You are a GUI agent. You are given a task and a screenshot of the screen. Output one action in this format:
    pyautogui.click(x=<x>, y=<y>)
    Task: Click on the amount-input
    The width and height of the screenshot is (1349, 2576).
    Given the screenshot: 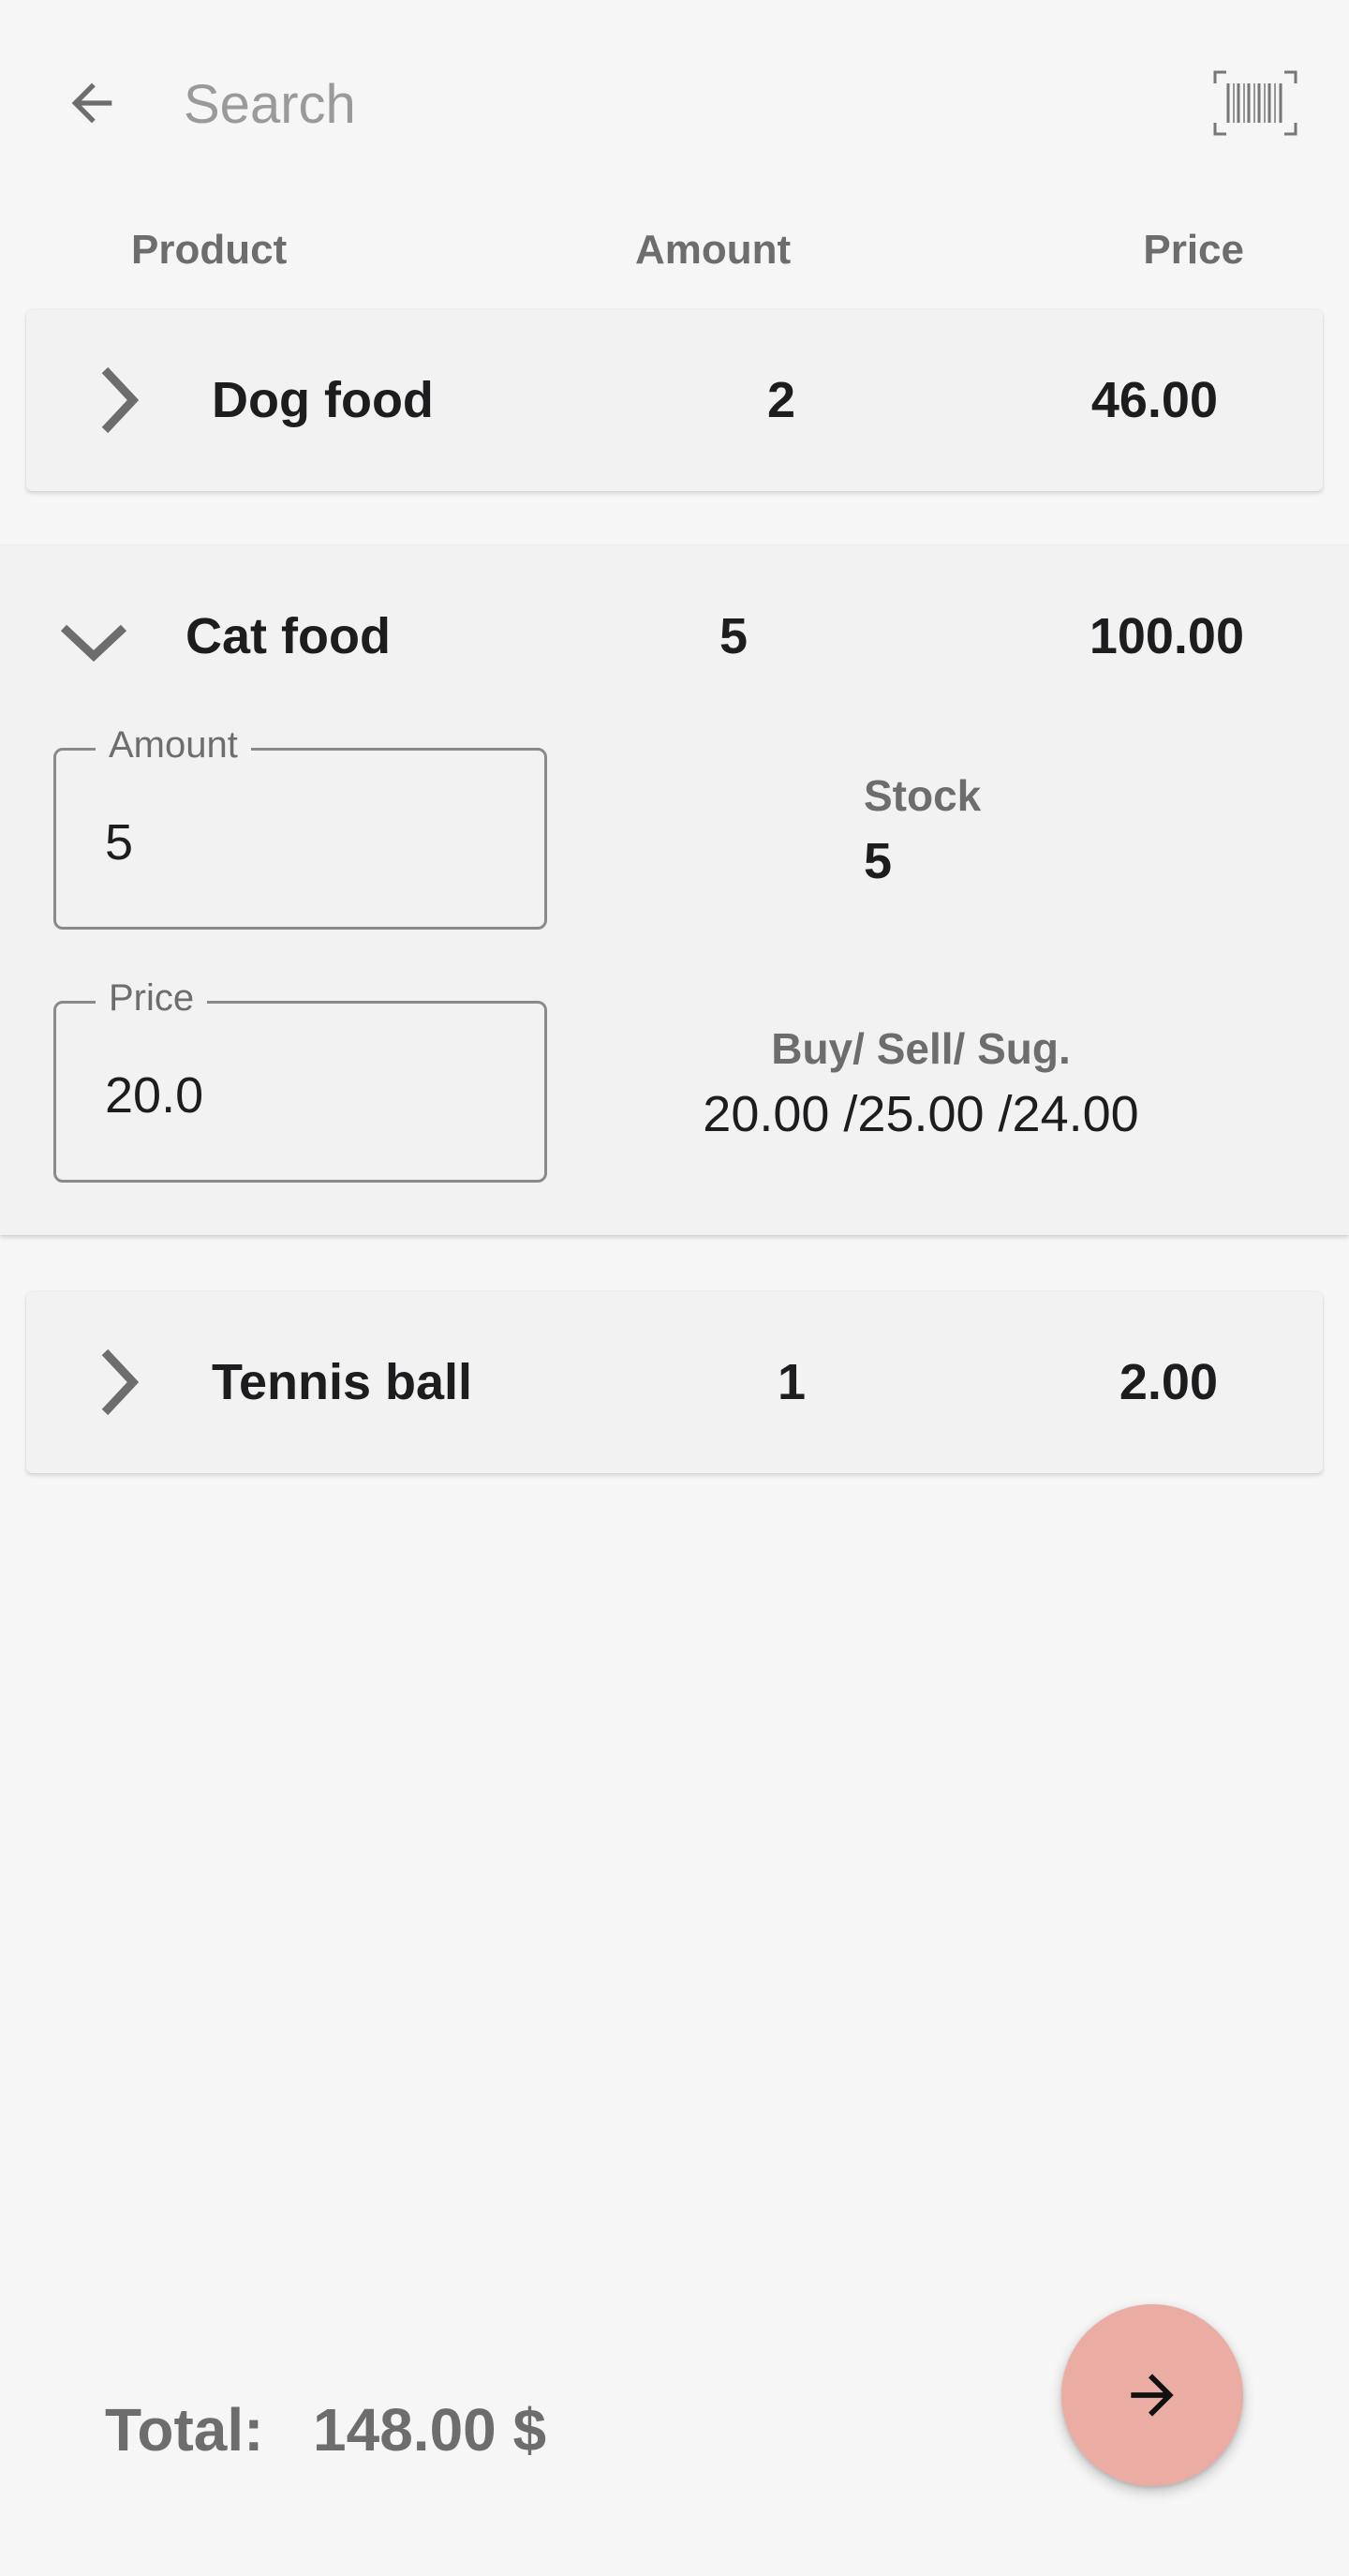 What is the action you would take?
    pyautogui.click(x=311, y=842)
    